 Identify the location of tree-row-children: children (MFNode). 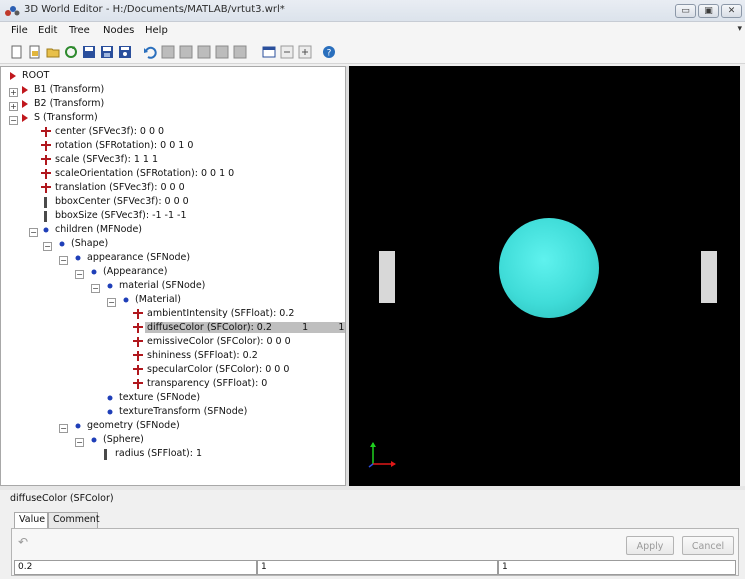
(92, 230).